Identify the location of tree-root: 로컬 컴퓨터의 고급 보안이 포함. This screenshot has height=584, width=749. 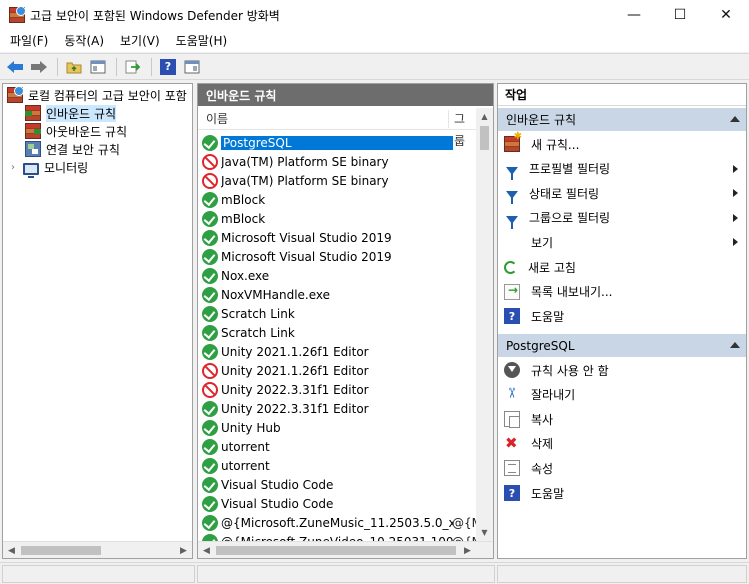
(97, 95).